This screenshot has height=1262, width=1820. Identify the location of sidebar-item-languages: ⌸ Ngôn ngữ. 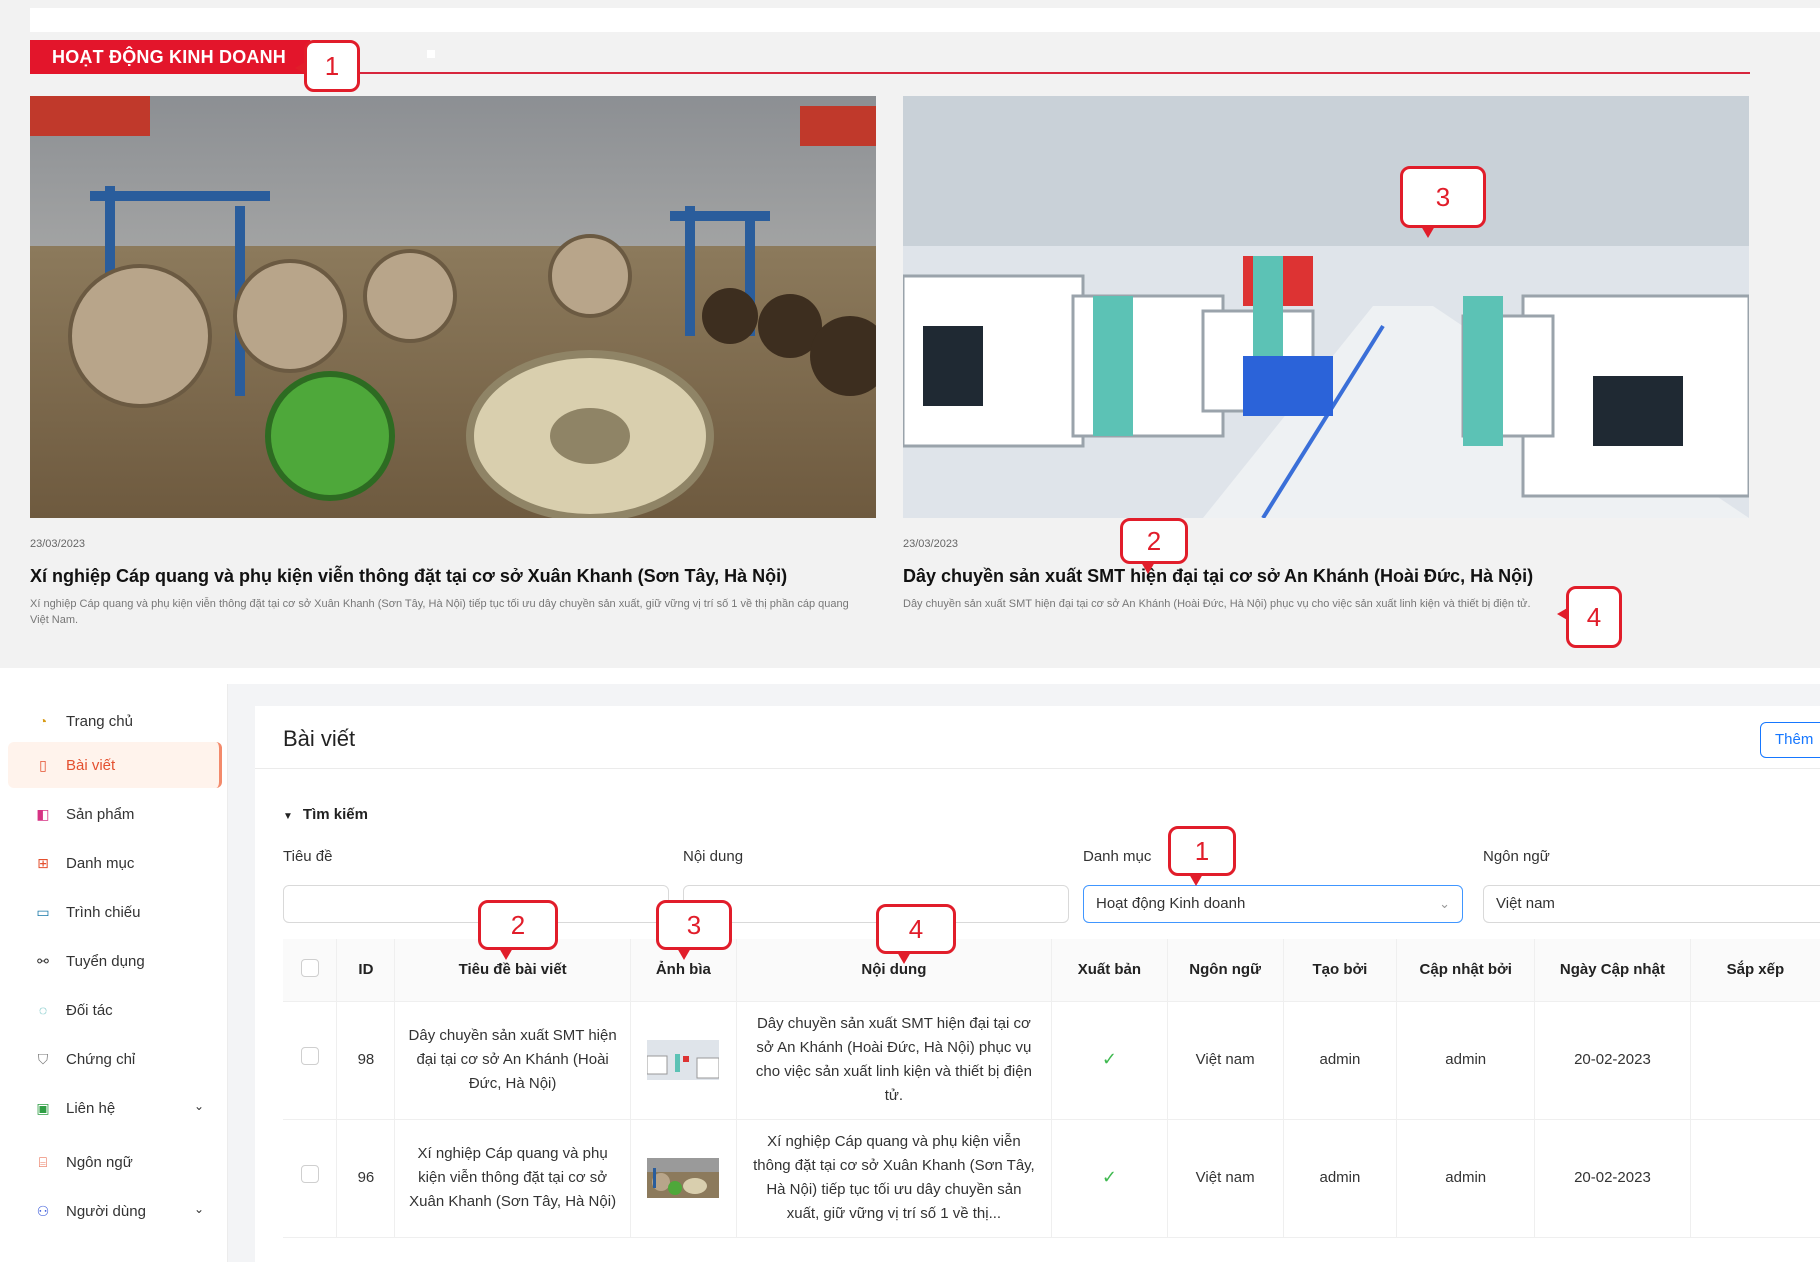
(115, 1162).